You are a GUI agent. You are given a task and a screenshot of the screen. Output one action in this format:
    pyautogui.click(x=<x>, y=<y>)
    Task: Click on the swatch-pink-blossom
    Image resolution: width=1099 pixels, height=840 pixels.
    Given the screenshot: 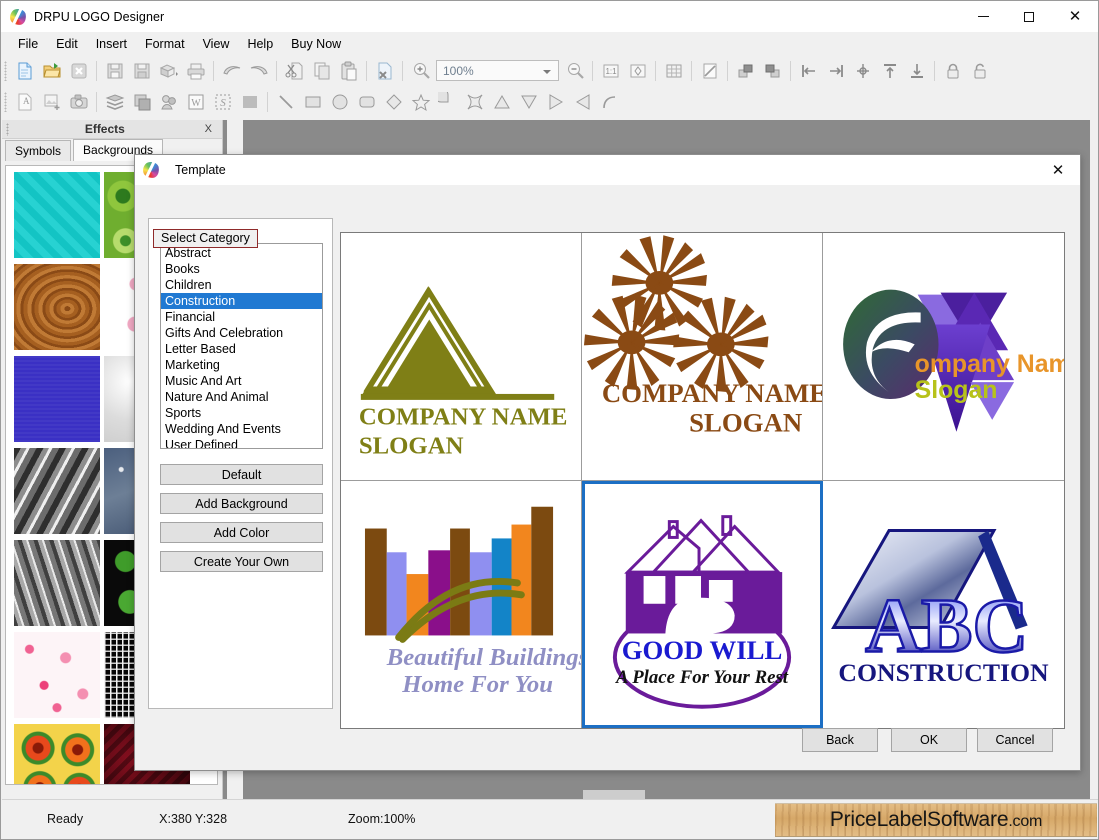 What is the action you would take?
    pyautogui.click(x=57, y=675)
    